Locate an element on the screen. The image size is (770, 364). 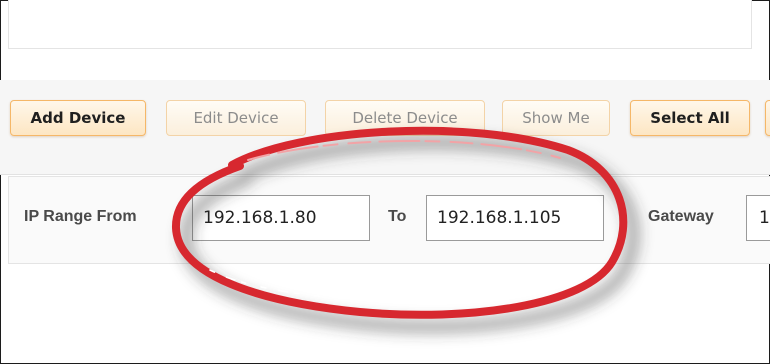
device-list-panel is located at coordinates (380, 24).